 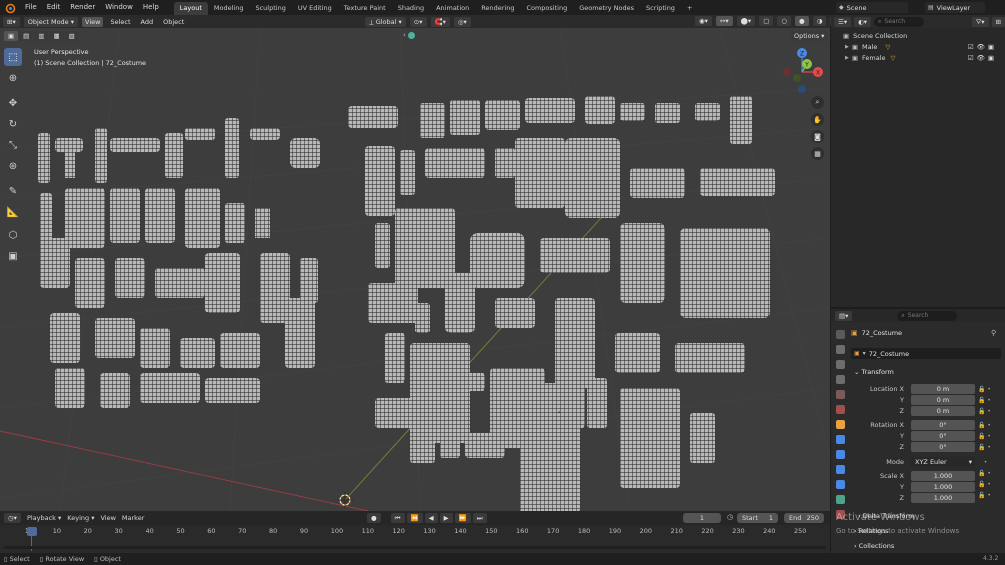 I want to click on perspective-toggle-icon: ▦, so click(x=817, y=153).